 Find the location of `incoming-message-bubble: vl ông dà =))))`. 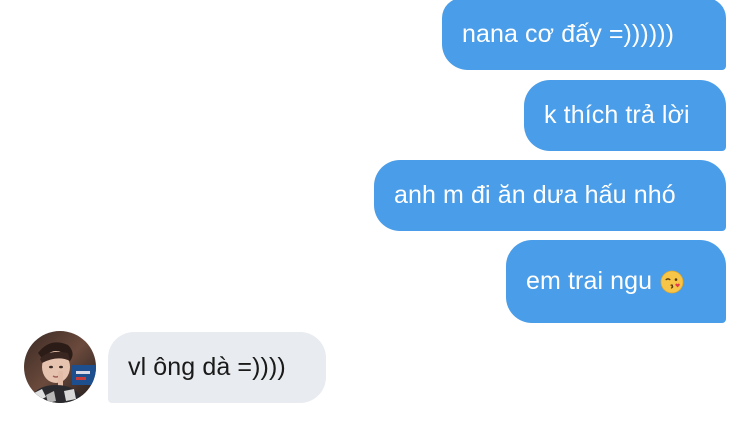

incoming-message-bubble: vl ông dà =)))) is located at coordinates (217, 367).